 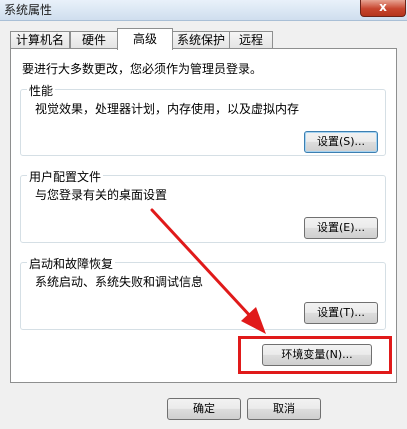 What do you see at coordinates (208, 271) in the screenshot?
I see `annotation-arrow-icon` at bounding box center [208, 271].